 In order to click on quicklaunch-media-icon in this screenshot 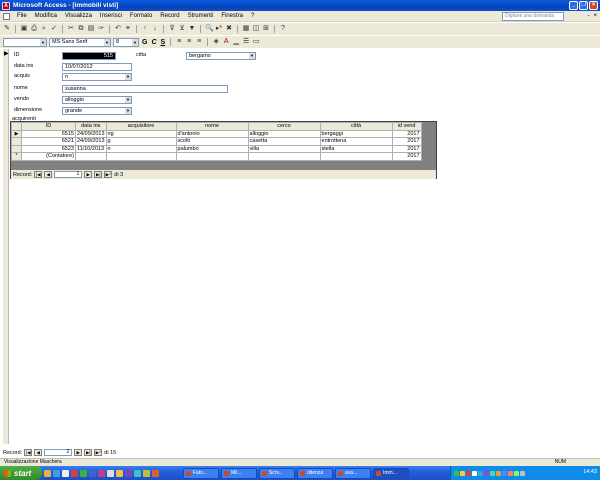, I will do `click(128, 473)`.